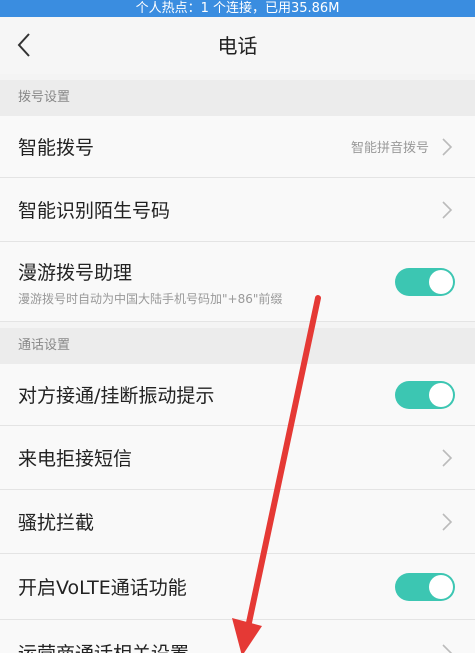 The width and height of the screenshot is (475, 653). What do you see at coordinates (389, 148) in the screenshot?
I see `row-value: 智能拼音拨号` at bounding box center [389, 148].